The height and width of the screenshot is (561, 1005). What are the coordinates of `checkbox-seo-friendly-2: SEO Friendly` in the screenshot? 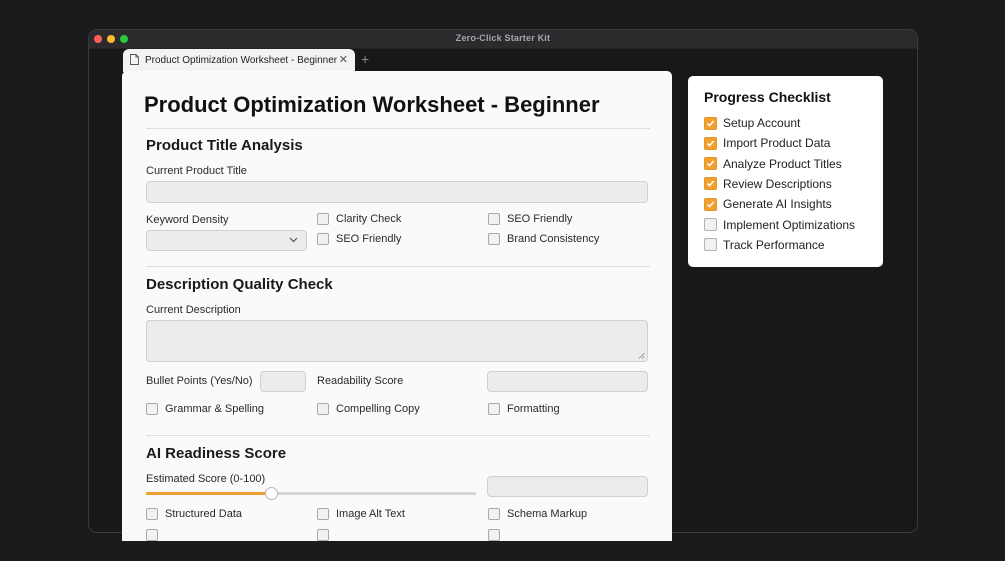 It's located at (359, 239).